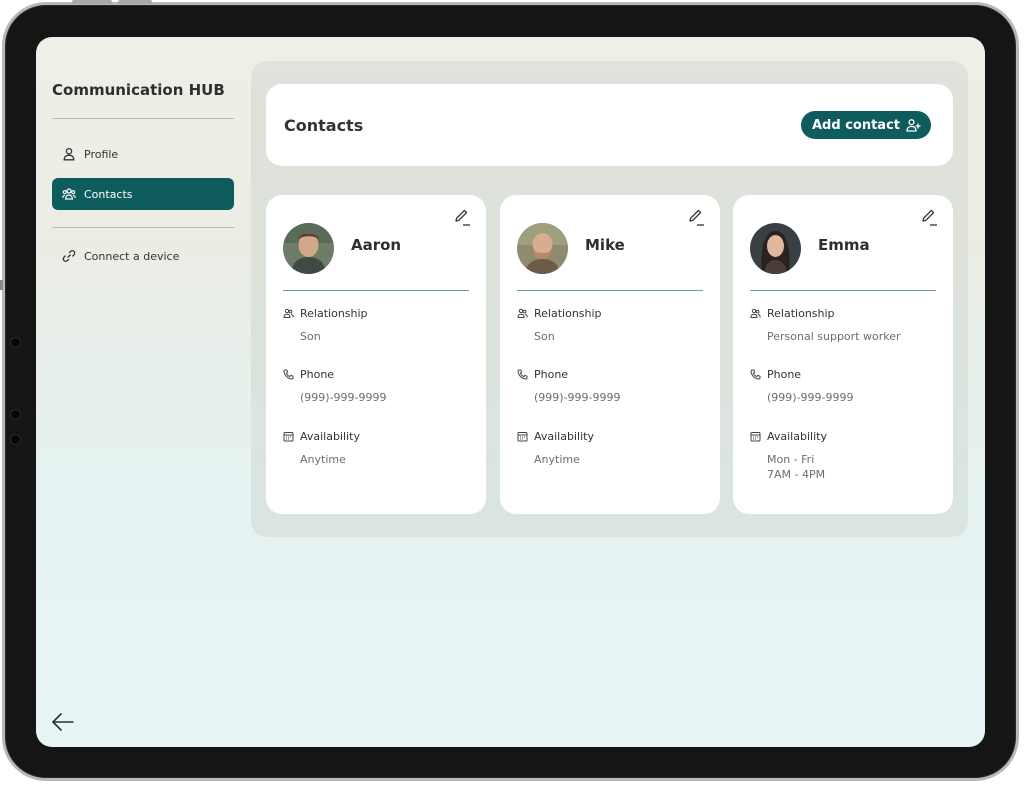  Describe the element at coordinates (1, 285) in the screenshot. I see `side-notch` at that location.